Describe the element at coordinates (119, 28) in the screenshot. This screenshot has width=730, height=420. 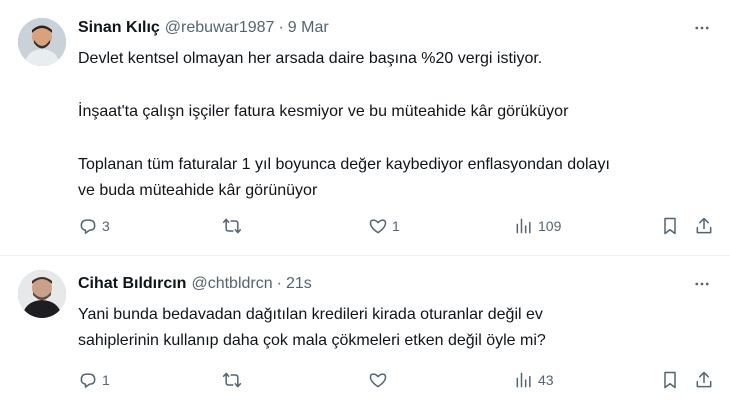
I see `author-name: Sinan Kılıç` at that location.